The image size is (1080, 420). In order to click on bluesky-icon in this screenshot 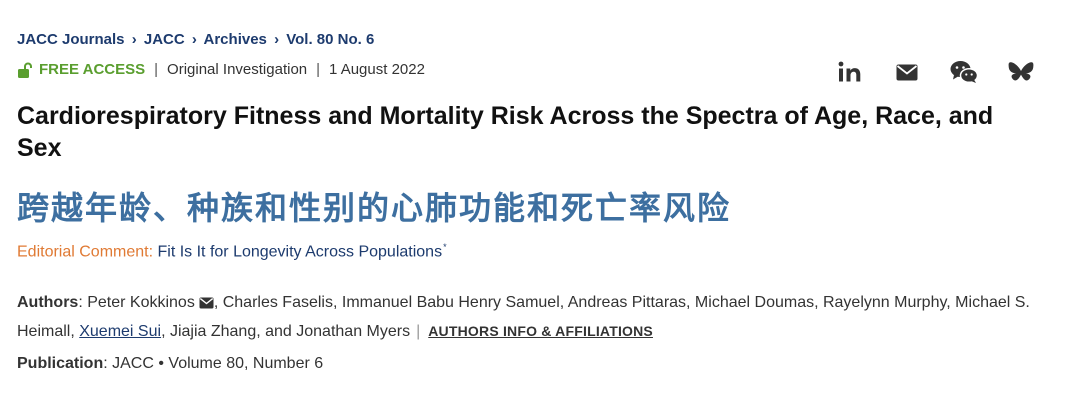, I will do `click(1021, 70)`.